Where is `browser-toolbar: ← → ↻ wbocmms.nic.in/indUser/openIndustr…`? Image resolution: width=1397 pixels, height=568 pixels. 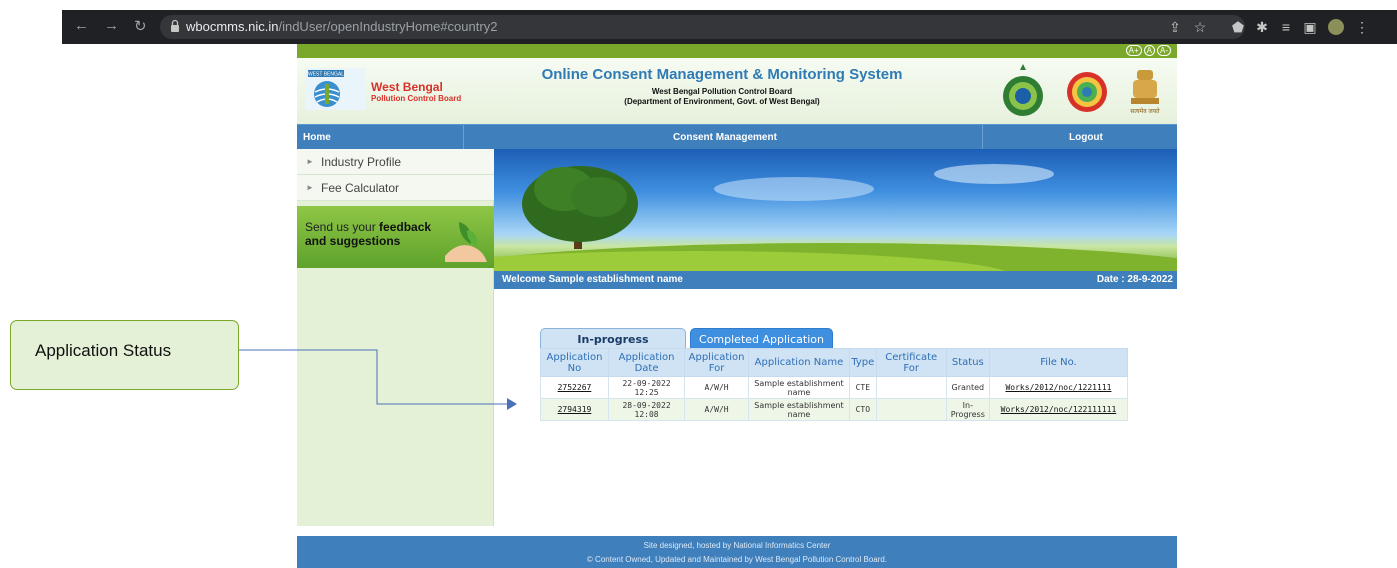 browser-toolbar: ← → ↻ wbocmms.nic.in/indUser/openIndustr… is located at coordinates (729, 27).